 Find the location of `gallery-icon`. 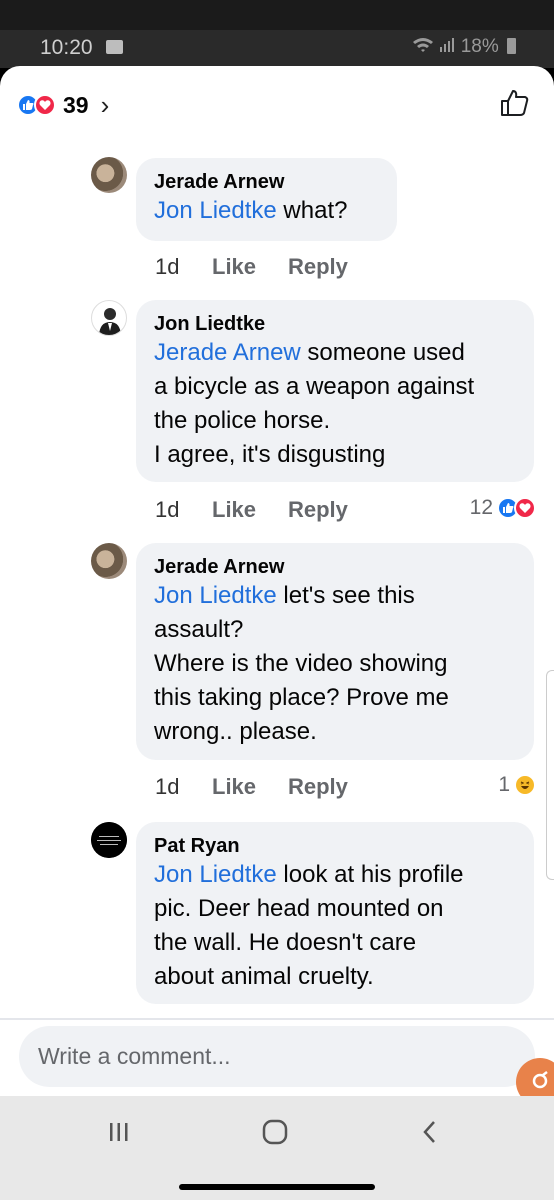

gallery-icon is located at coordinates (114, 47).